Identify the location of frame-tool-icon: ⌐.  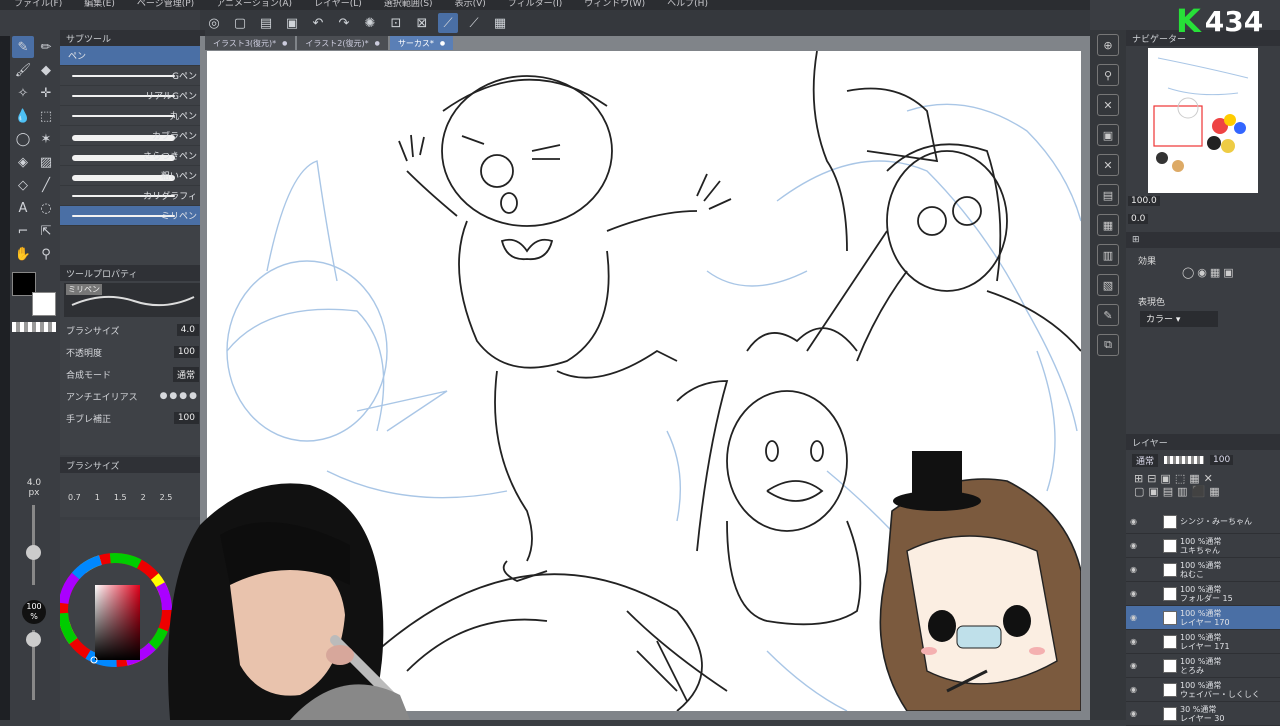
(23, 231).